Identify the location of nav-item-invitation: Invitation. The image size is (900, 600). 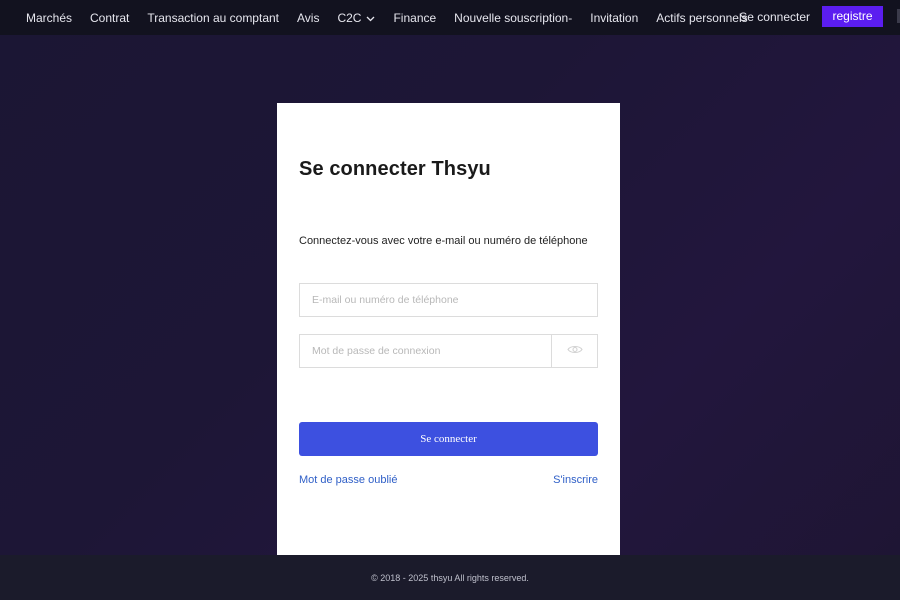
(614, 18).